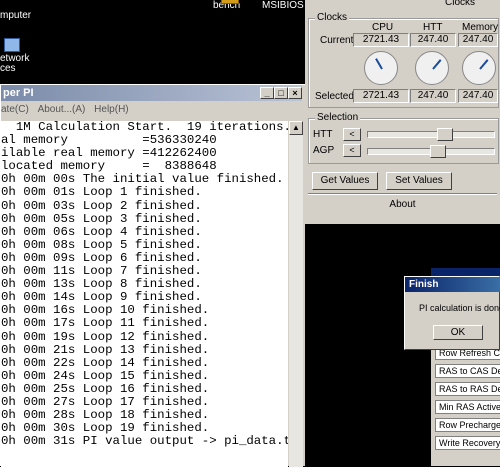 Image resolution: width=500 pixels, height=467 pixels. Describe the element at coordinates (15, 110) in the screenshot. I see `menu-calculate: ate(C)` at that location.